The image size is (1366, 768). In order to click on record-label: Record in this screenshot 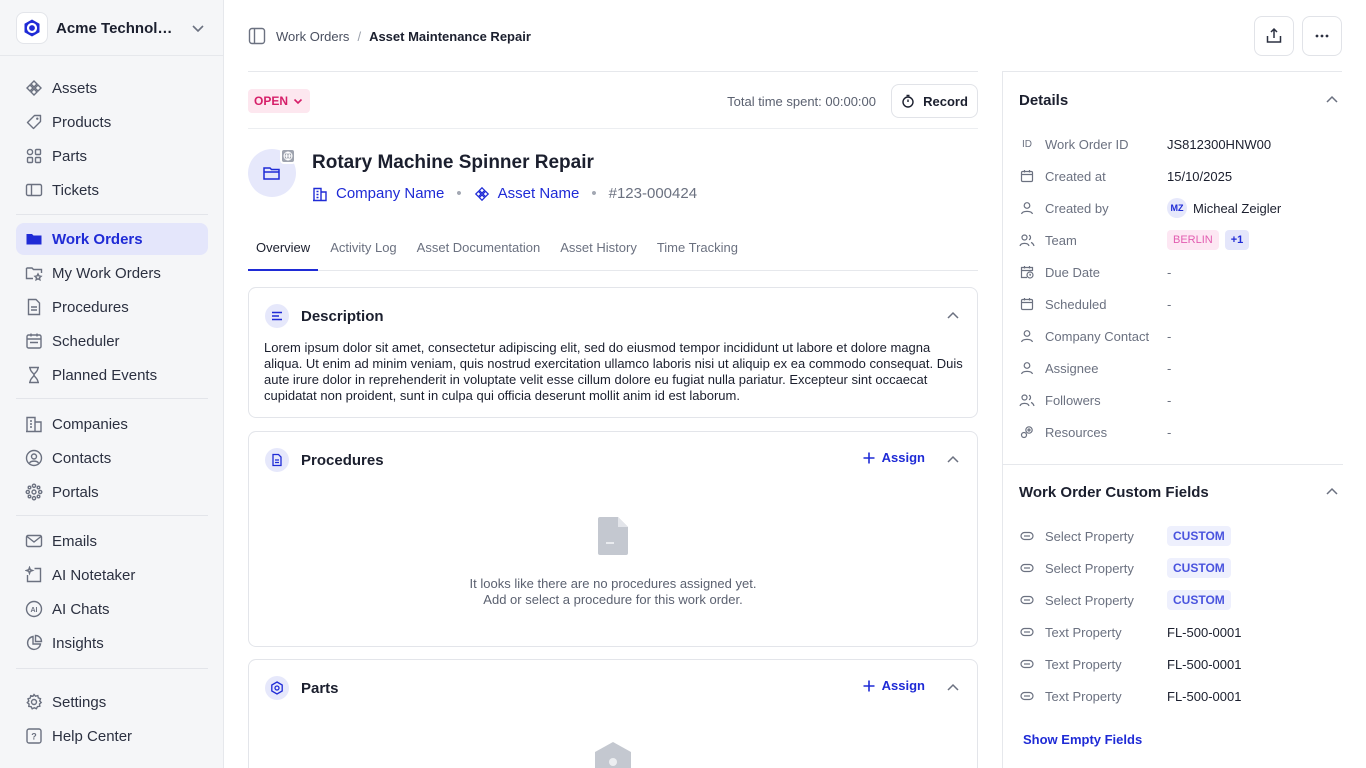, I will do `click(945, 101)`.